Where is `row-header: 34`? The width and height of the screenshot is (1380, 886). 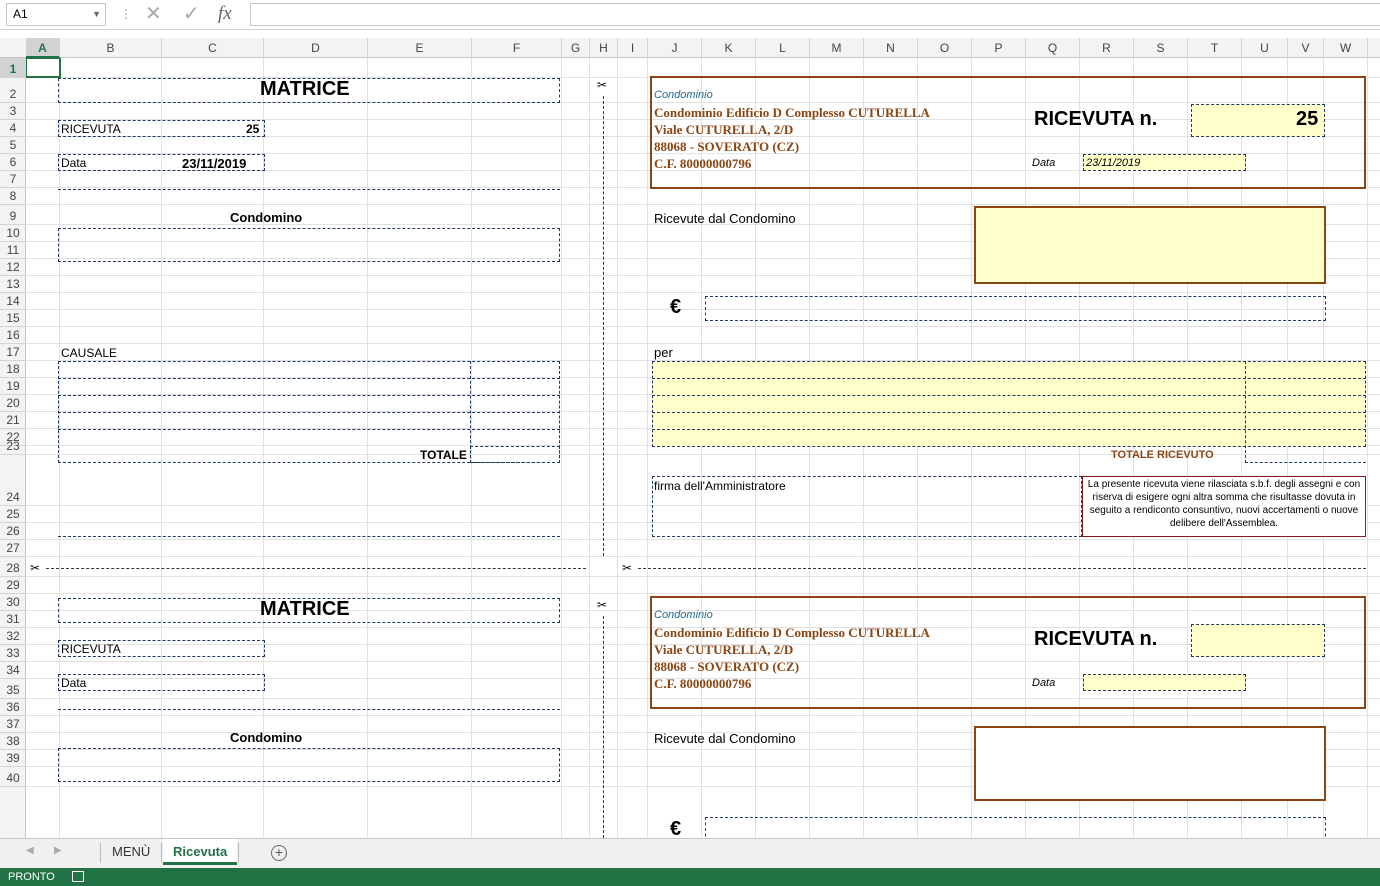
row-header: 34 is located at coordinates (13, 670).